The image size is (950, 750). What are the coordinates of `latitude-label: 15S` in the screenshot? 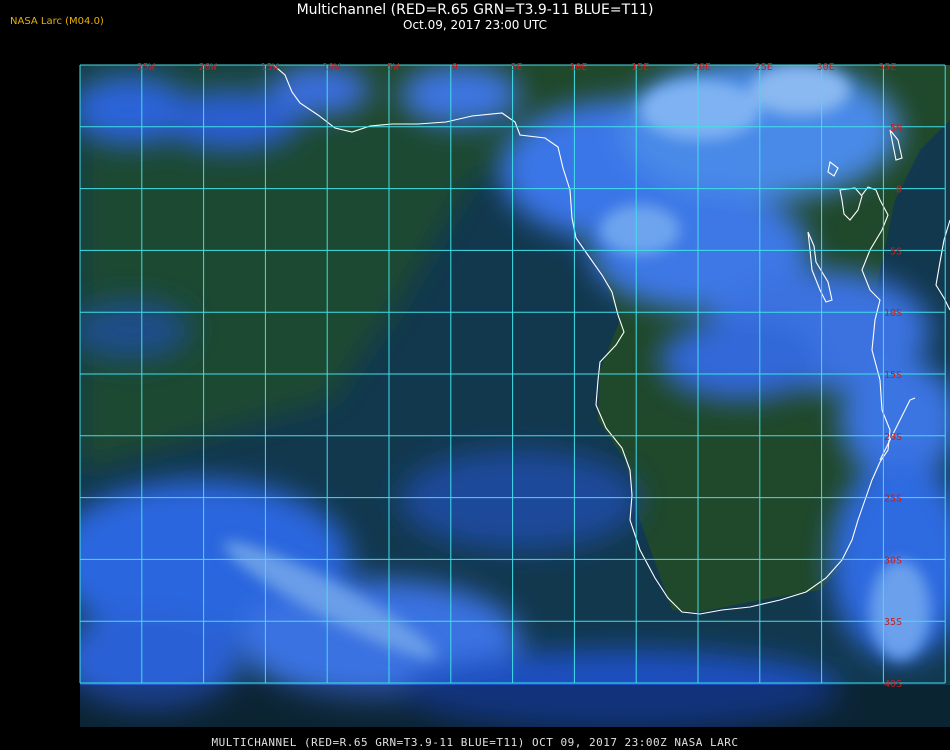 It's located at (893, 375).